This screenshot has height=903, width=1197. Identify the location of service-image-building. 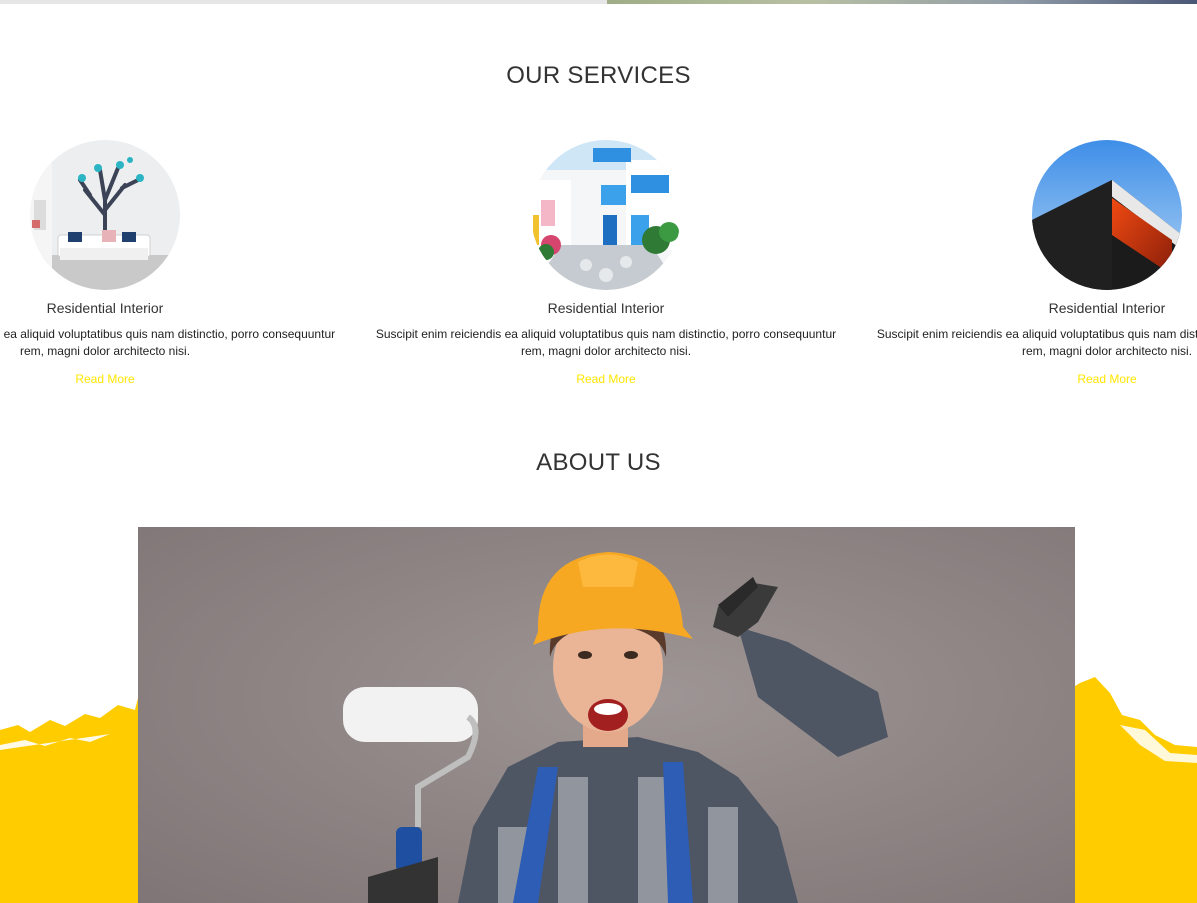
(1107, 215).